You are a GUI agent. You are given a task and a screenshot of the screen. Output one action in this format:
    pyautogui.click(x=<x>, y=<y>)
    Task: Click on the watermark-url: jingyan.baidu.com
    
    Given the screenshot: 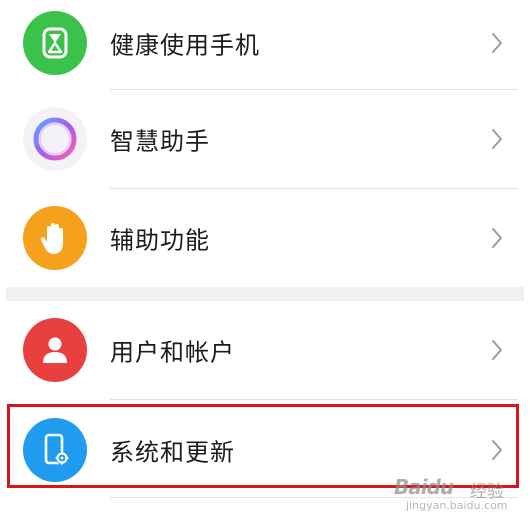 What is the action you would take?
    pyautogui.click(x=457, y=505)
    